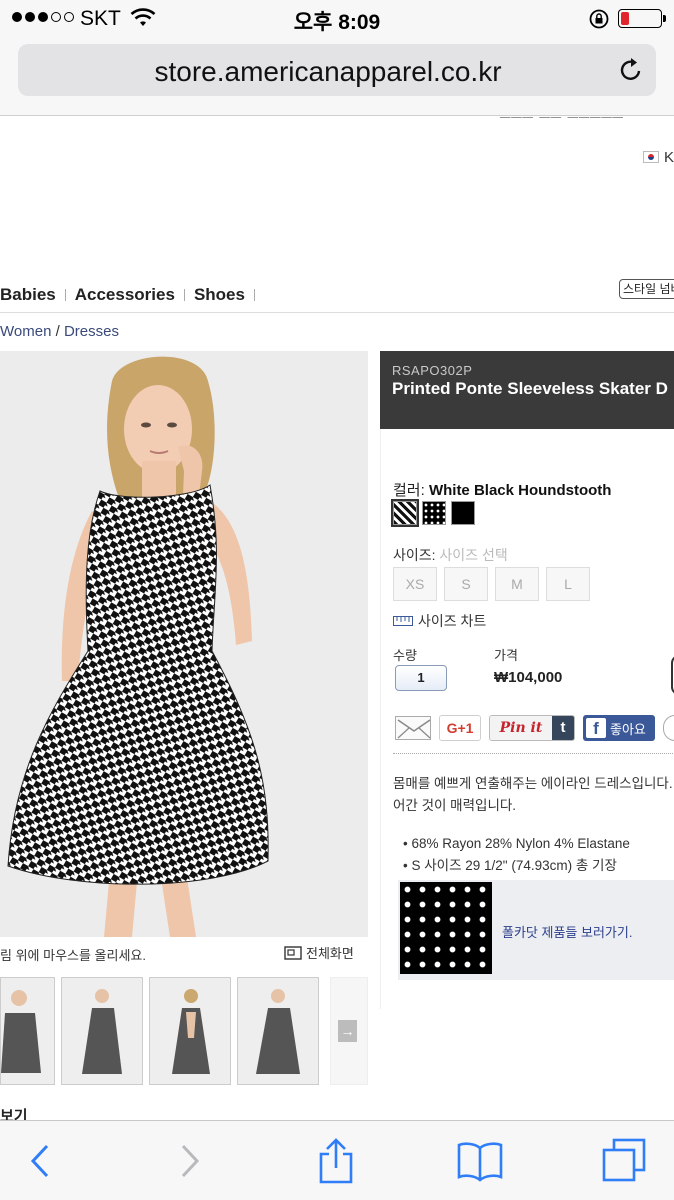 The height and width of the screenshot is (1200, 674). What do you see at coordinates (415, 584) in the screenshot?
I see `size-option-xs: XS` at bounding box center [415, 584].